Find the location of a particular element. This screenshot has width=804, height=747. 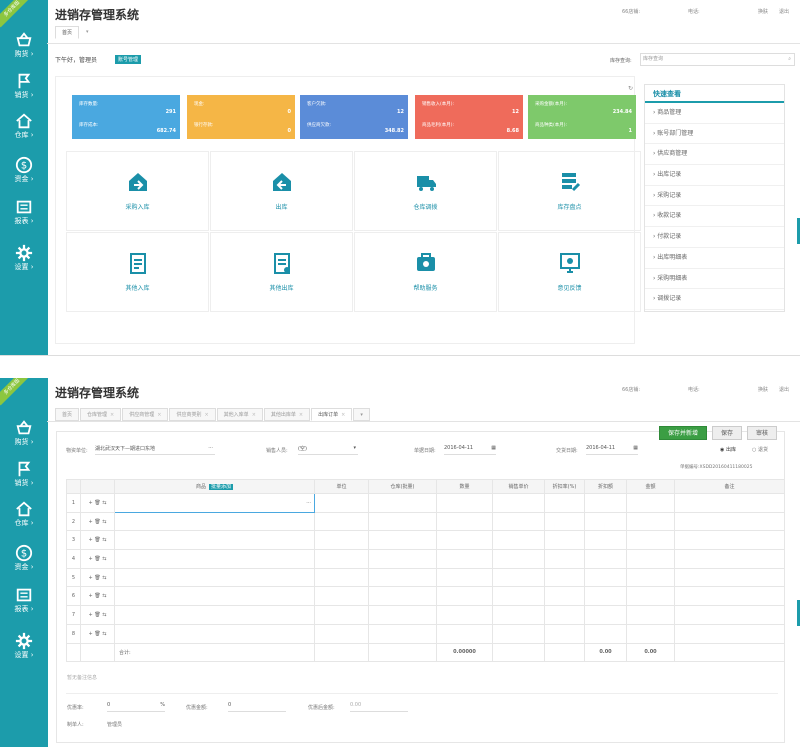

sidebar-item-1: 销货 › is located at coordinates (24, 478).